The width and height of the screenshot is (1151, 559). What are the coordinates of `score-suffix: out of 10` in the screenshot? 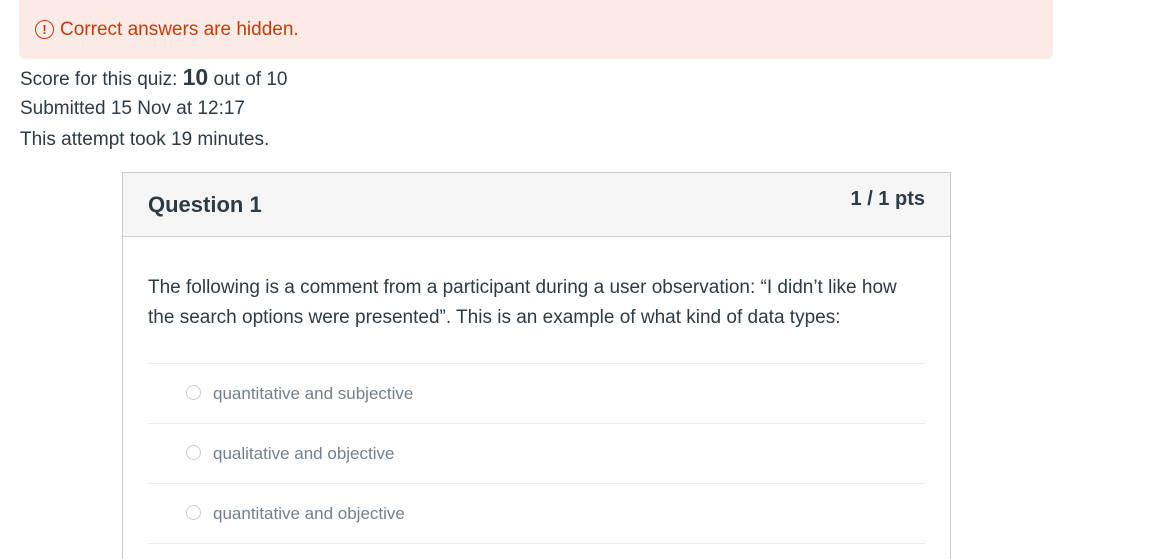 It's located at (248, 79).